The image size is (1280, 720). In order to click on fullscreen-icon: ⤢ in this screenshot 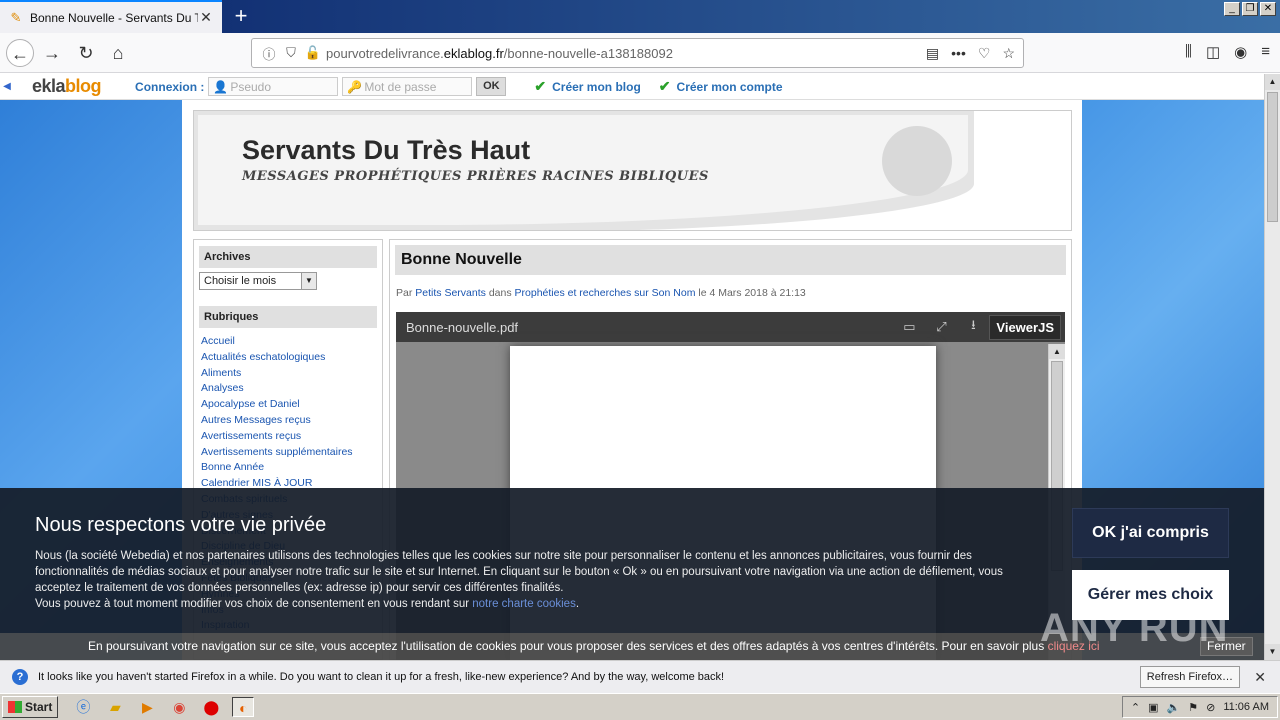, I will do `click(941, 327)`.